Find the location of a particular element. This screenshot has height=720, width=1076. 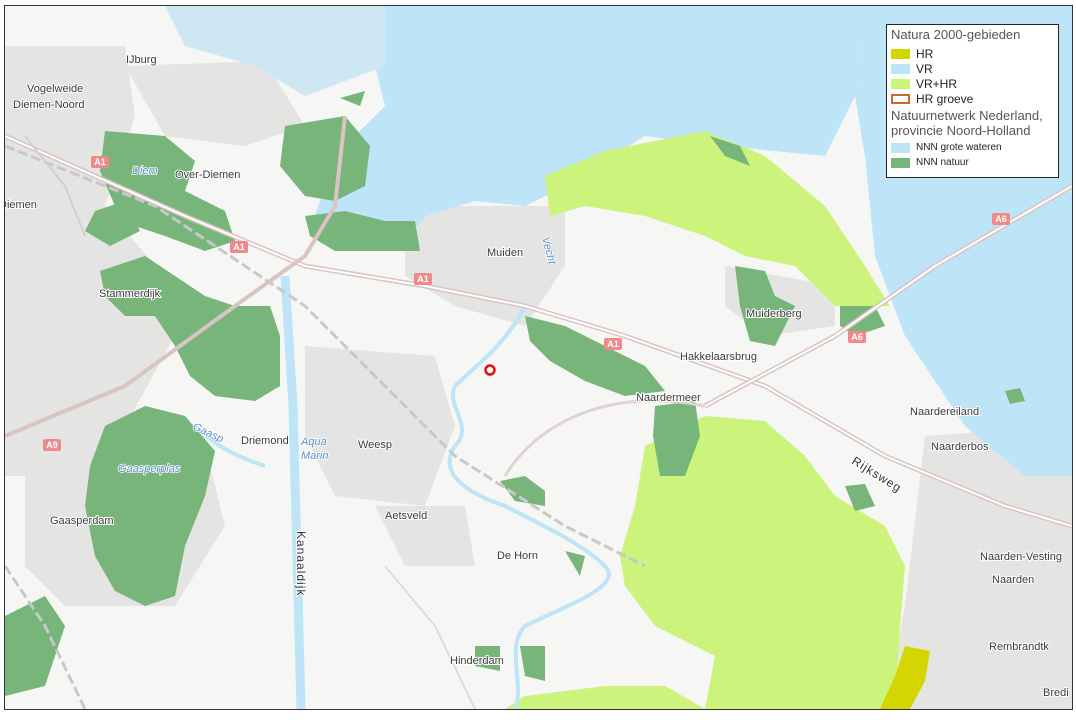

place-label-gaasperdam: Gaasperdam is located at coordinates (82, 521).